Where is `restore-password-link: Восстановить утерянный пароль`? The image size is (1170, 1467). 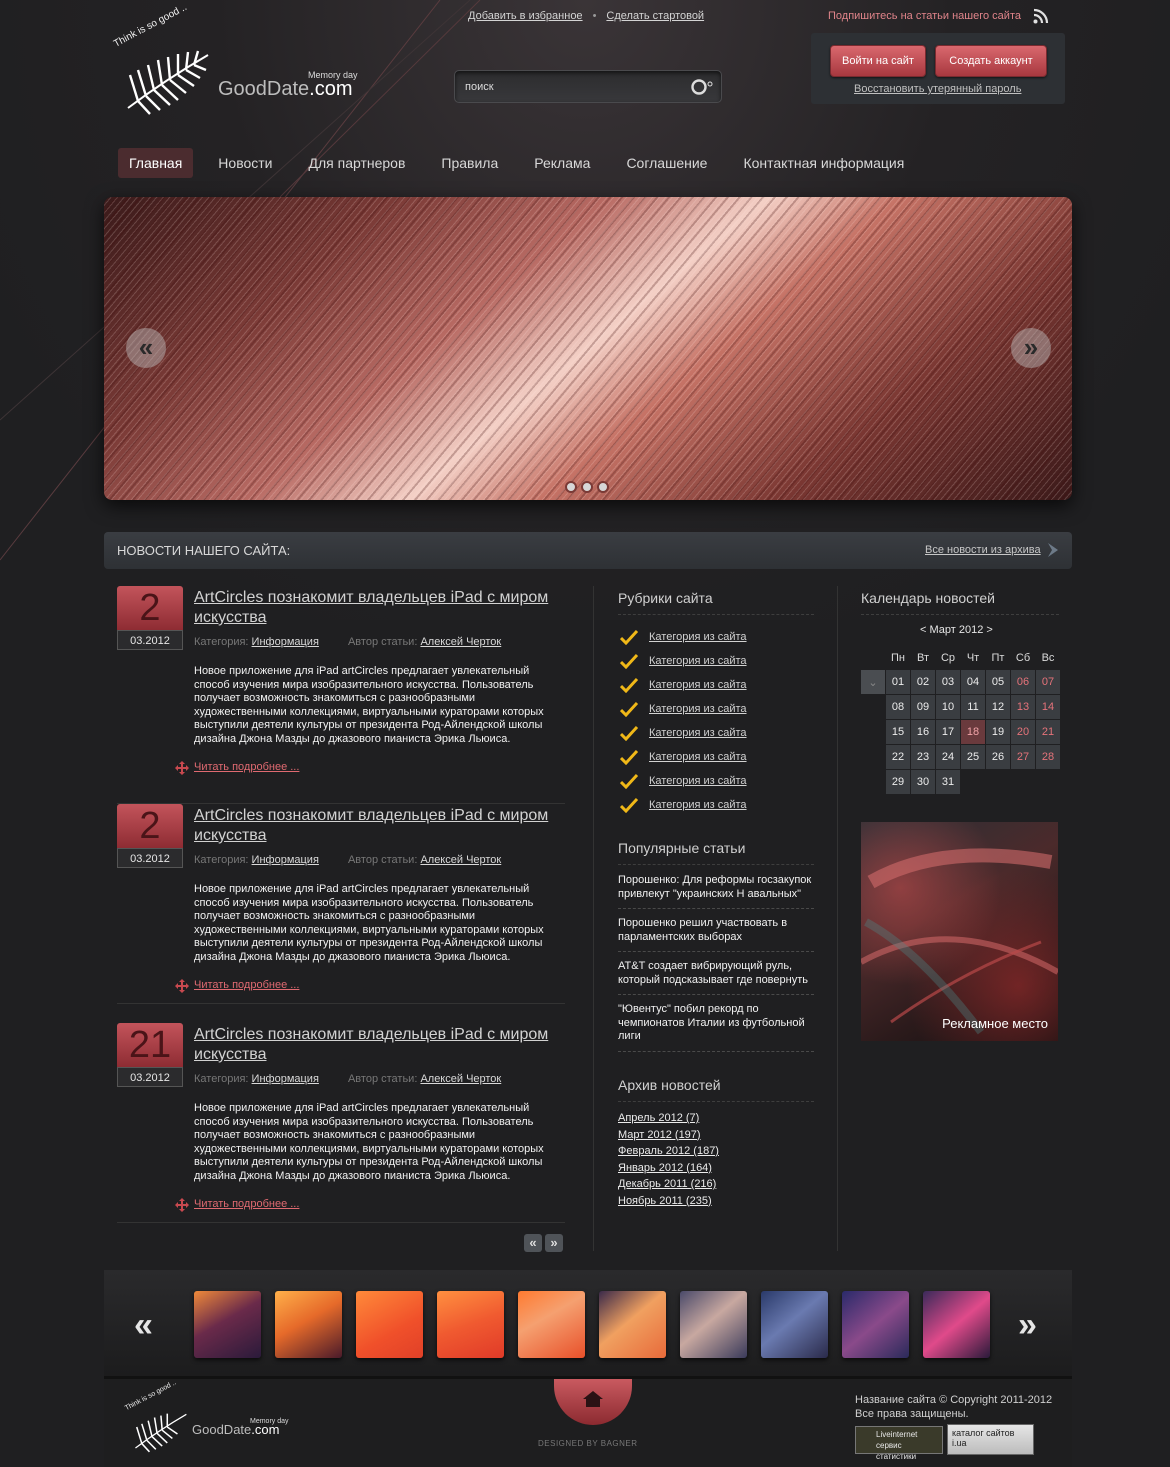
restore-password-link: Восстановить утерянный пароль is located at coordinates (937, 89).